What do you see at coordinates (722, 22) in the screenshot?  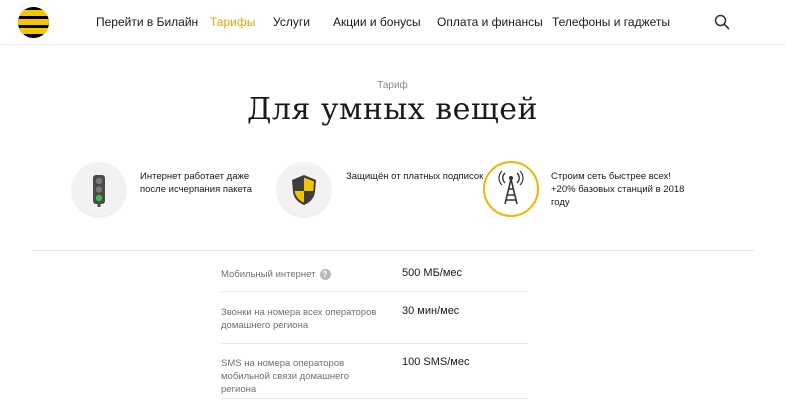 I see `search-icon` at bounding box center [722, 22].